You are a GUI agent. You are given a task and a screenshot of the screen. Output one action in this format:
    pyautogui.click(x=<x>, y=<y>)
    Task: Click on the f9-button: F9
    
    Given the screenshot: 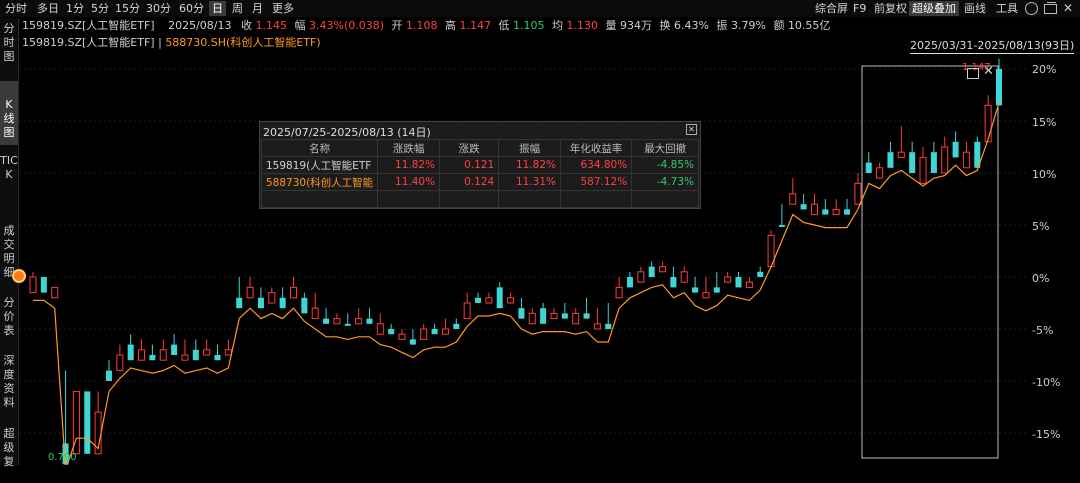 What is the action you would take?
    pyautogui.click(x=859, y=8)
    